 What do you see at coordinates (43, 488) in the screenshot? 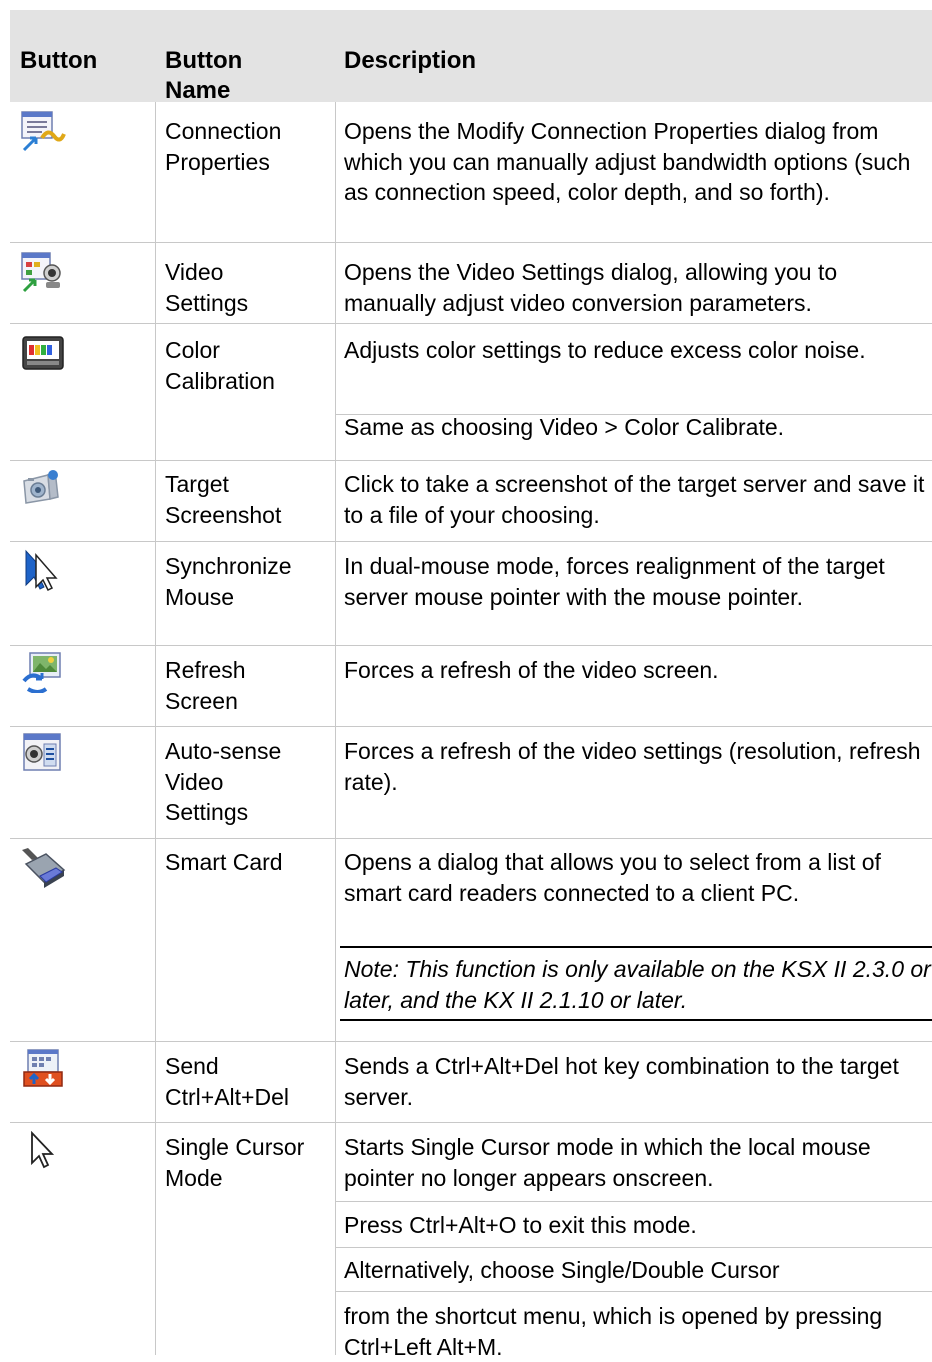
I see `camera-icon` at bounding box center [43, 488].